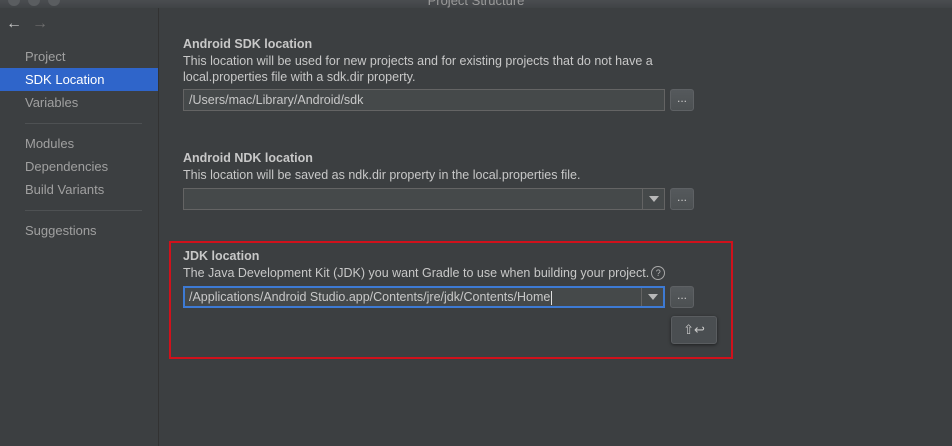 Image resolution: width=952 pixels, height=446 pixels. What do you see at coordinates (79, 56) in the screenshot?
I see `sidebar-item-project: Project` at bounding box center [79, 56].